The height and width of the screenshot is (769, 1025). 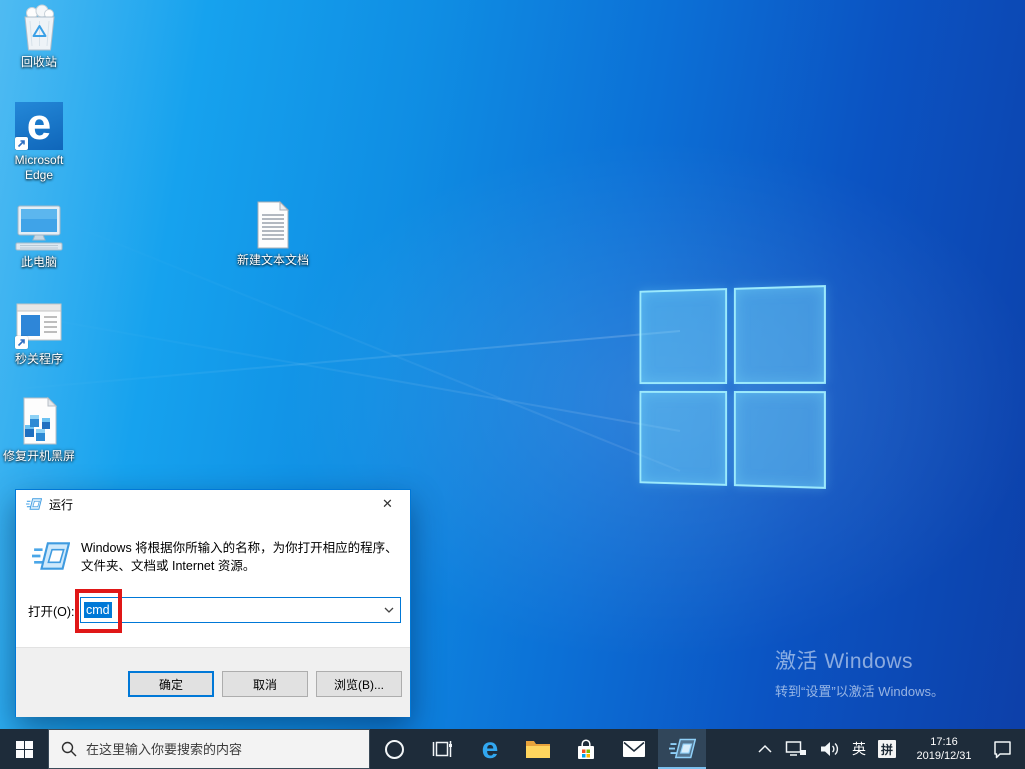 What do you see at coordinates (944, 756) in the screenshot?
I see `tray-date: 2019/12/31` at bounding box center [944, 756].